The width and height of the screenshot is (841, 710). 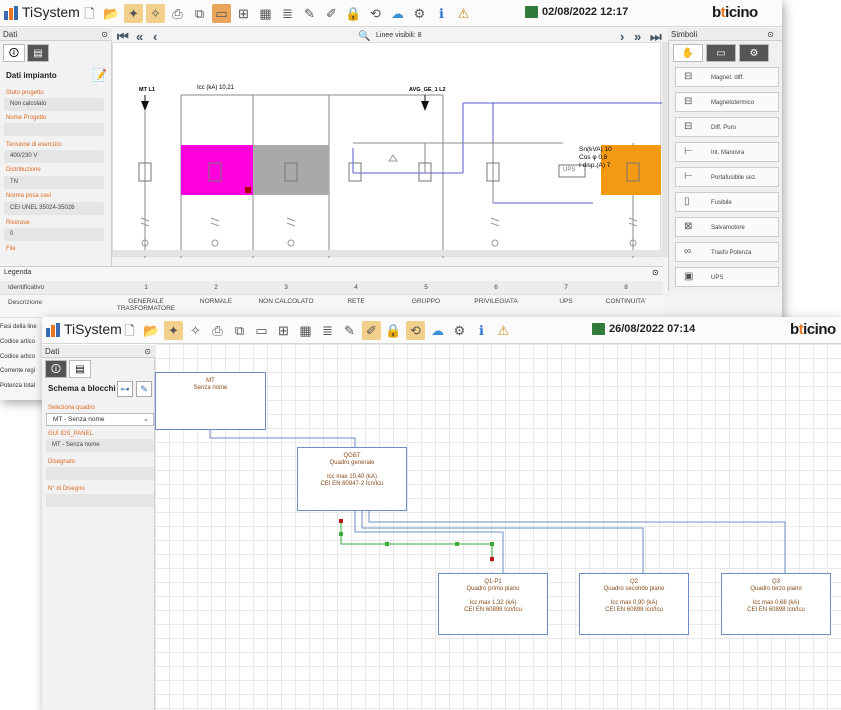 What do you see at coordinates (70, 434) in the screenshot?
I see `field-label: GUI IDS_PANEL` at bounding box center [70, 434].